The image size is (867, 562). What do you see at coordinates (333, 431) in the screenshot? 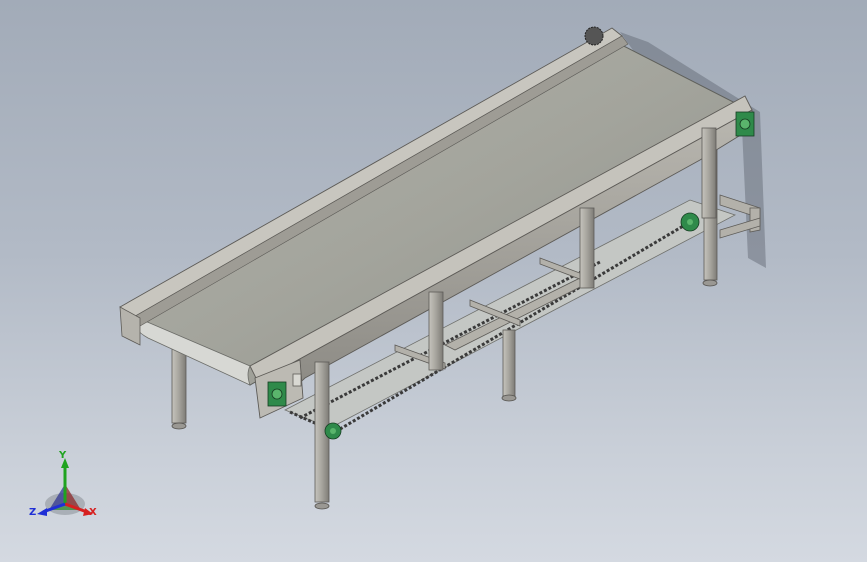
I see `sprocket-lower-near-icon` at bounding box center [333, 431].